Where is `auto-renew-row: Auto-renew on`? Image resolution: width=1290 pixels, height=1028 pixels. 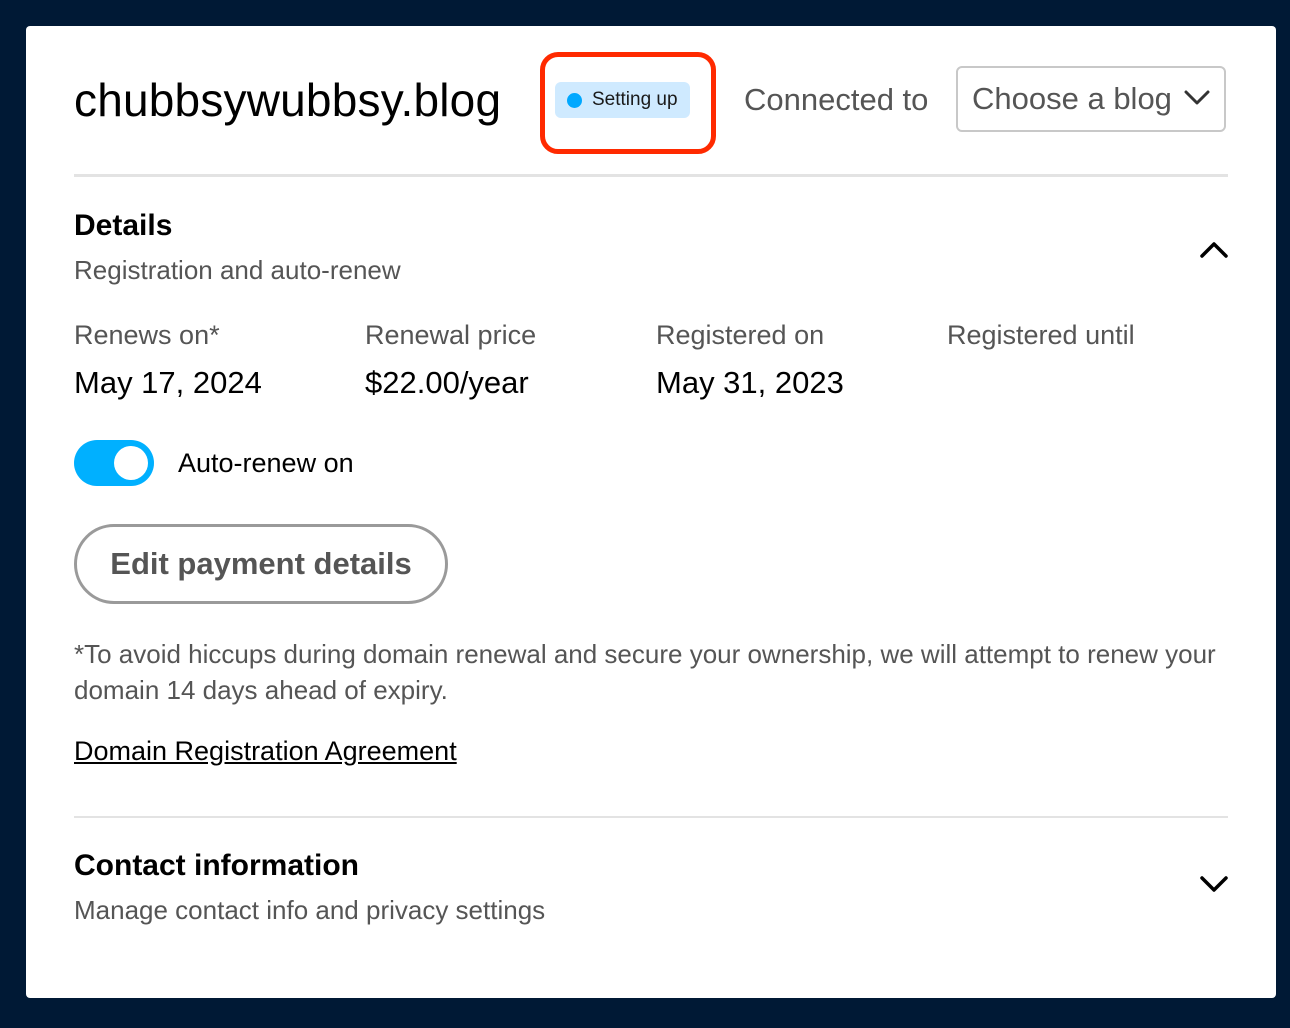 auto-renew-row: Auto-renew on is located at coordinates (214, 463).